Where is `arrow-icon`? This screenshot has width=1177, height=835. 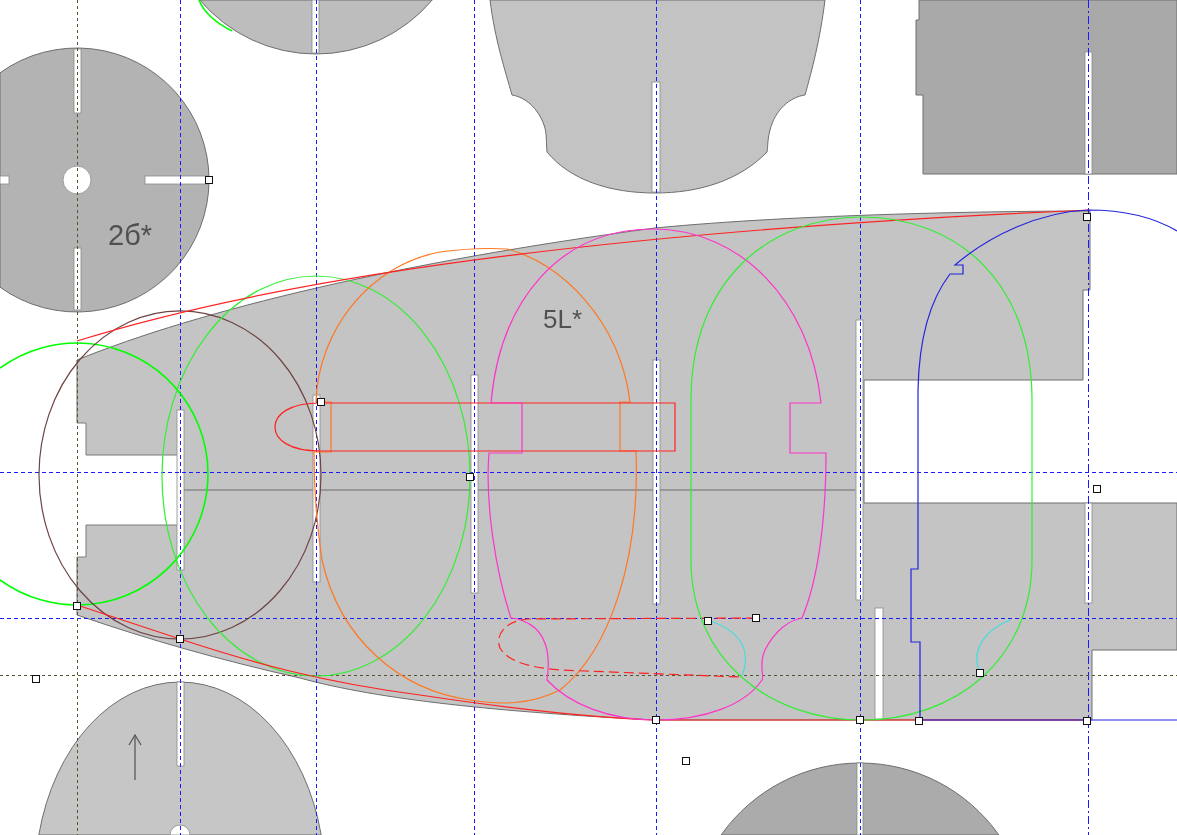 arrow-icon is located at coordinates (135, 757).